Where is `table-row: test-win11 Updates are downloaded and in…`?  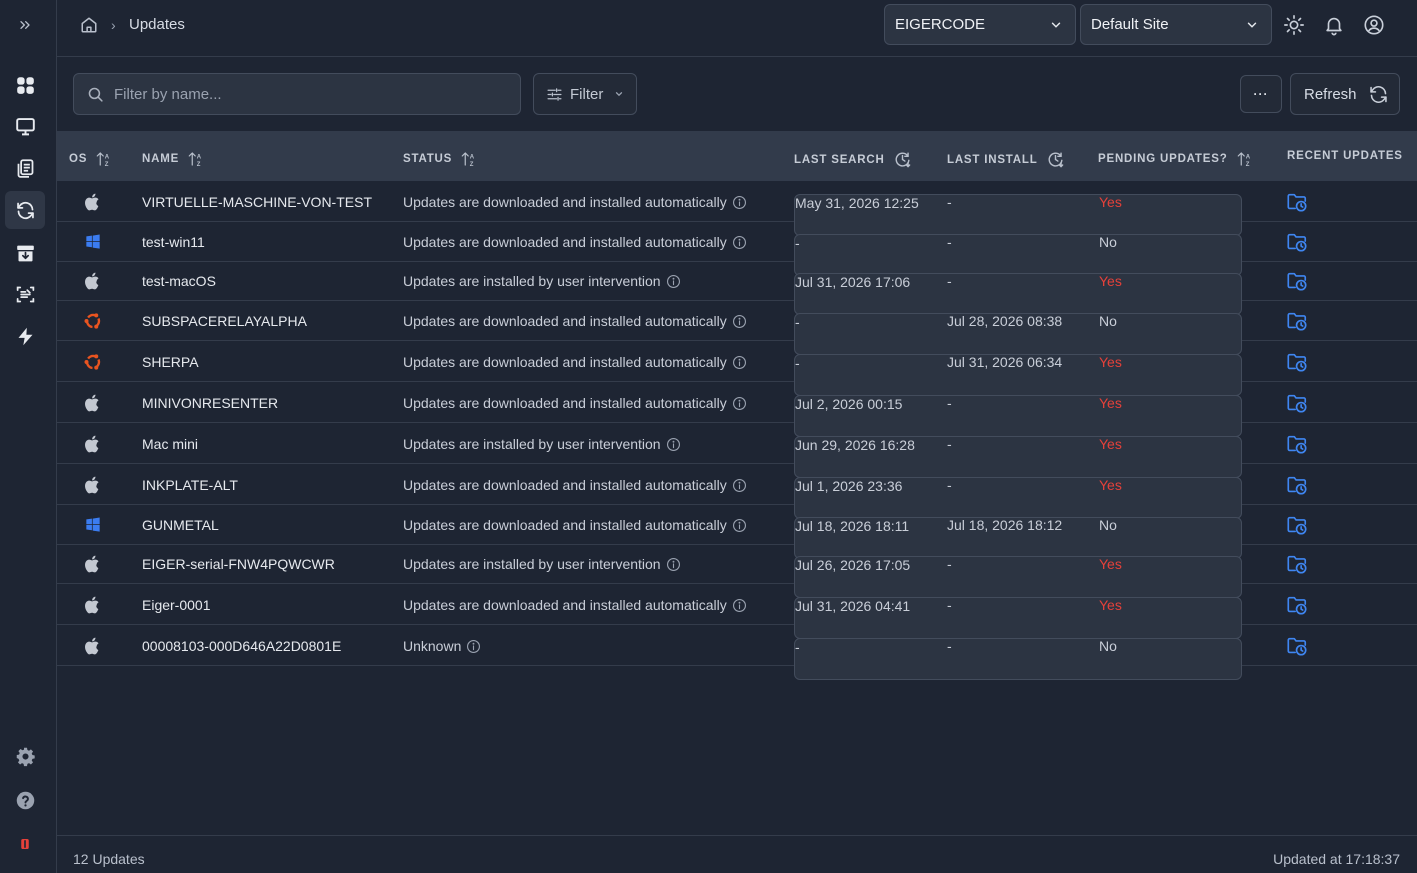 table-row: test-win11 Updates are downloaded and in… is located at coordinates (737, 248).